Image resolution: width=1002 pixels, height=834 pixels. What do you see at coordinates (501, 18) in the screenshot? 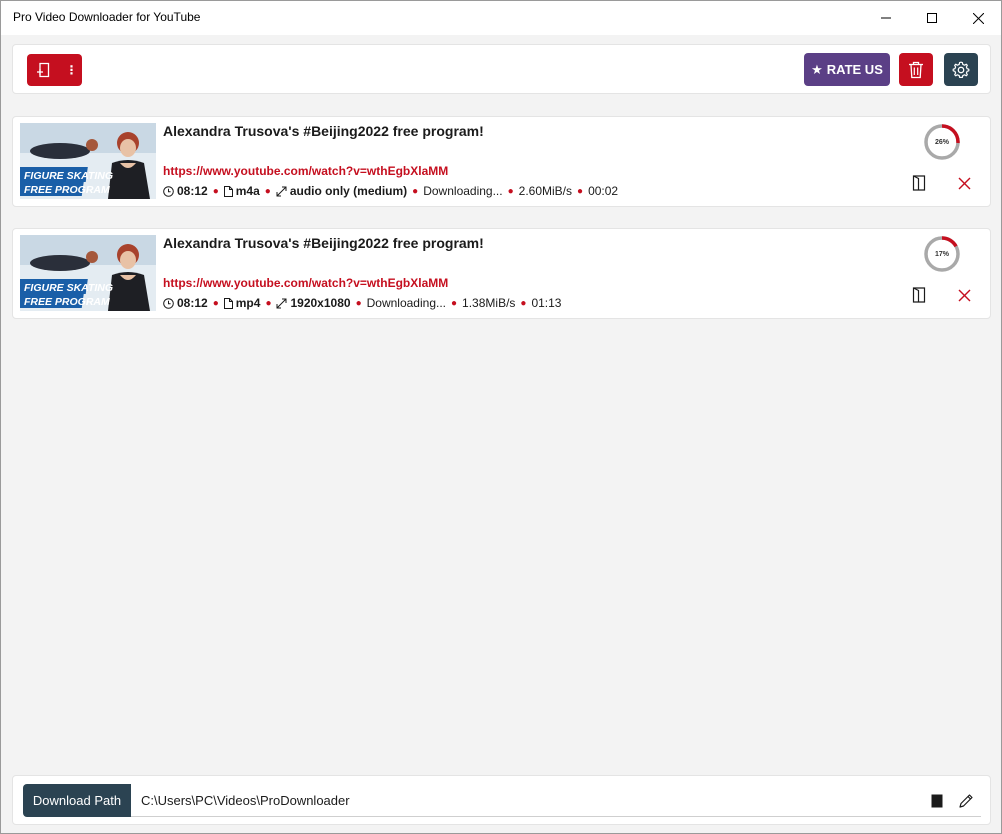
I see `title-bar: Pro Video Downloader for YouTube` at bounding box center [501, 18].